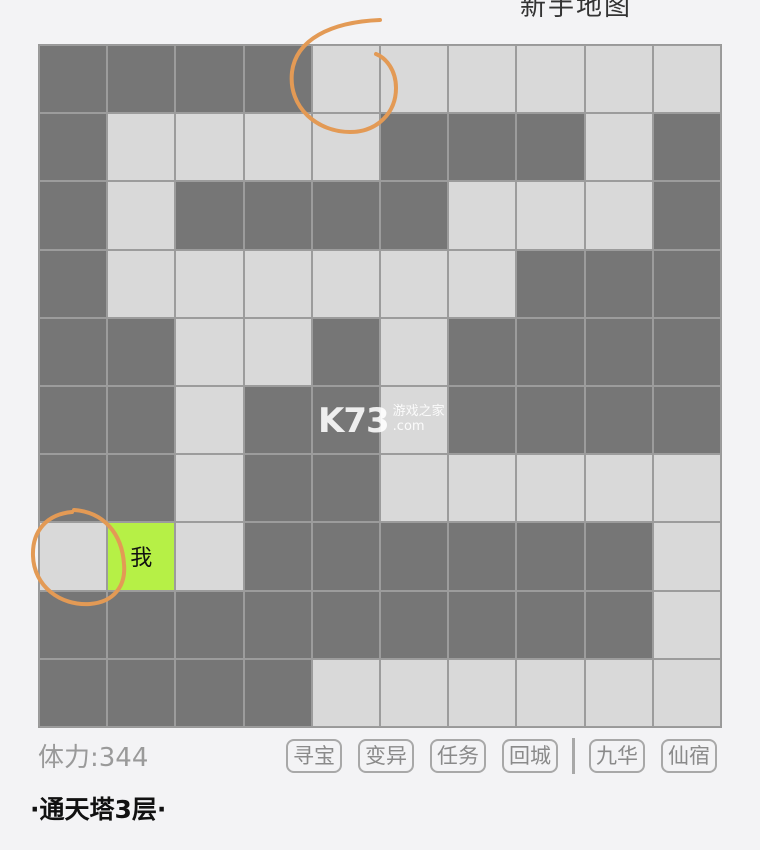  I want to click on xianxiu-button: 仙宿, so click(689, 756).